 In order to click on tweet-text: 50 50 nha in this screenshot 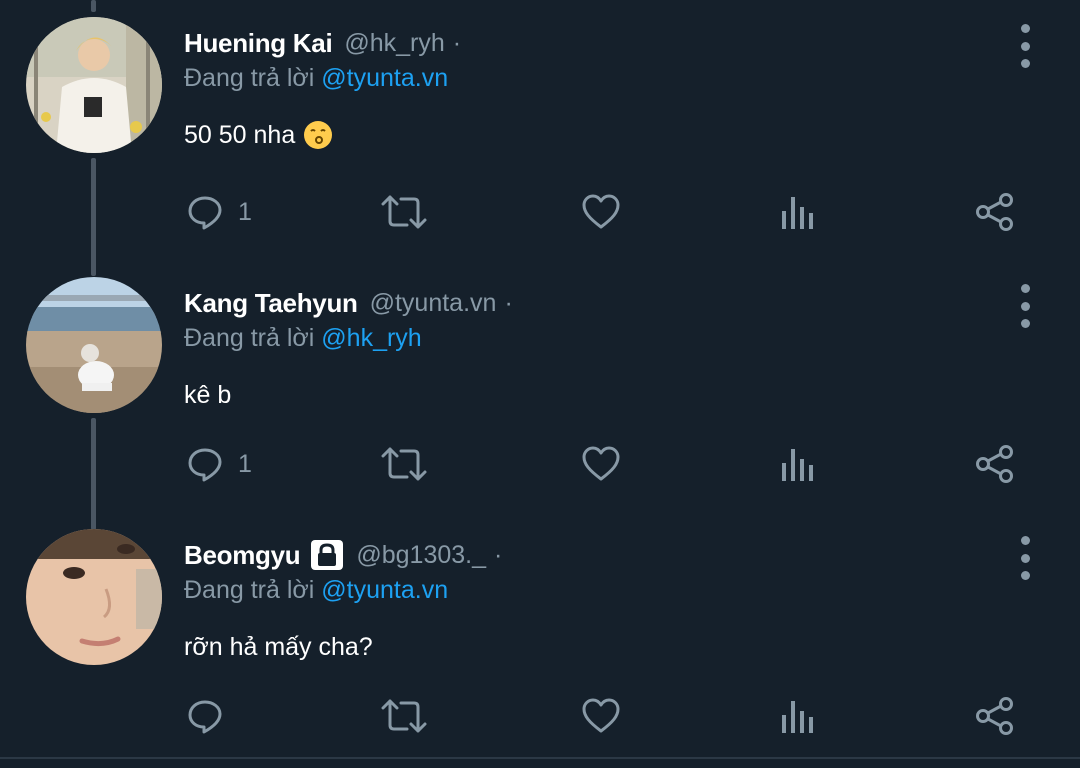, I will do `click(240, 134)`.